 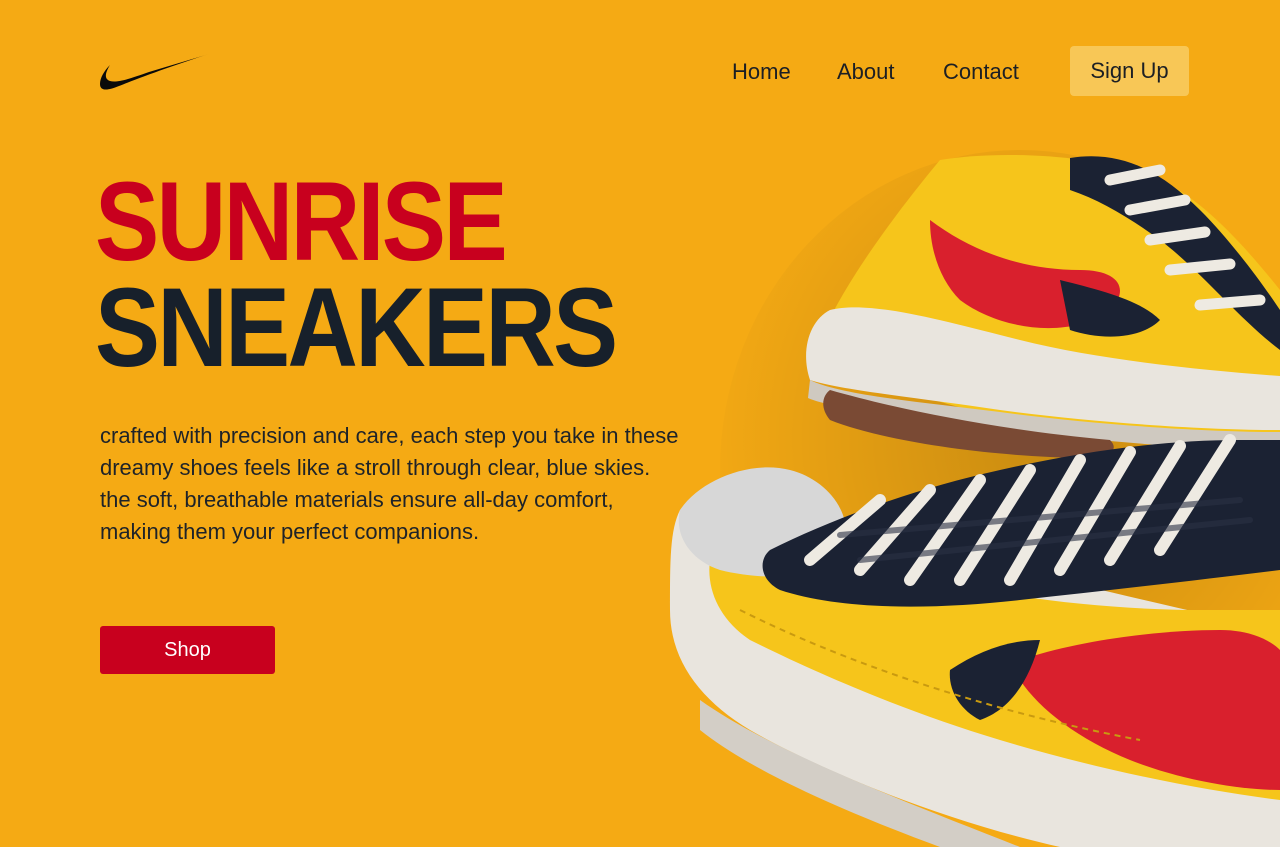 What do you see at coordinates (866, 72) in the screenshot?
I see `nav-about-link: About` at bounding box center [866, 72].